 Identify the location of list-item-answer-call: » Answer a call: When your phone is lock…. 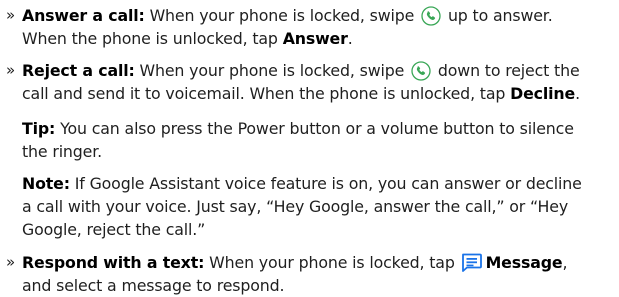
(279, 27).